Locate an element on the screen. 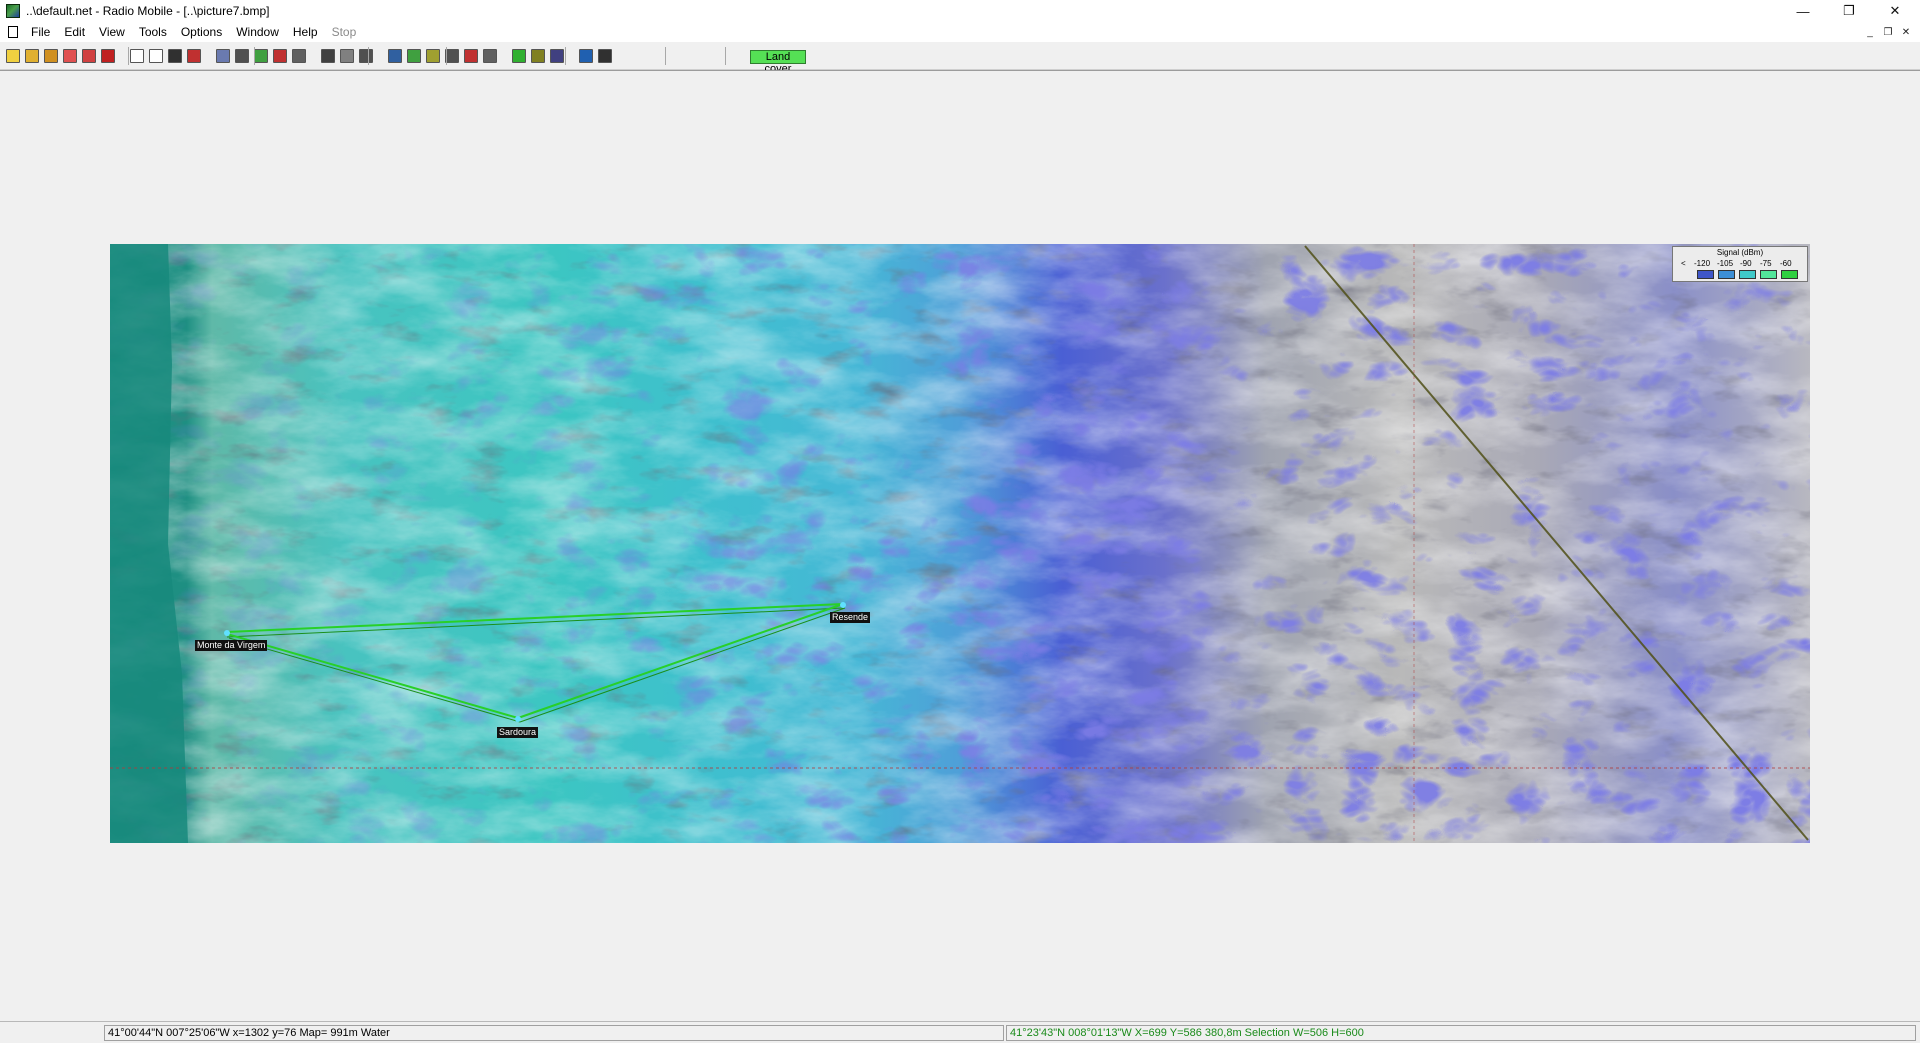  menu-file: File is located at coordinates (40, 32).